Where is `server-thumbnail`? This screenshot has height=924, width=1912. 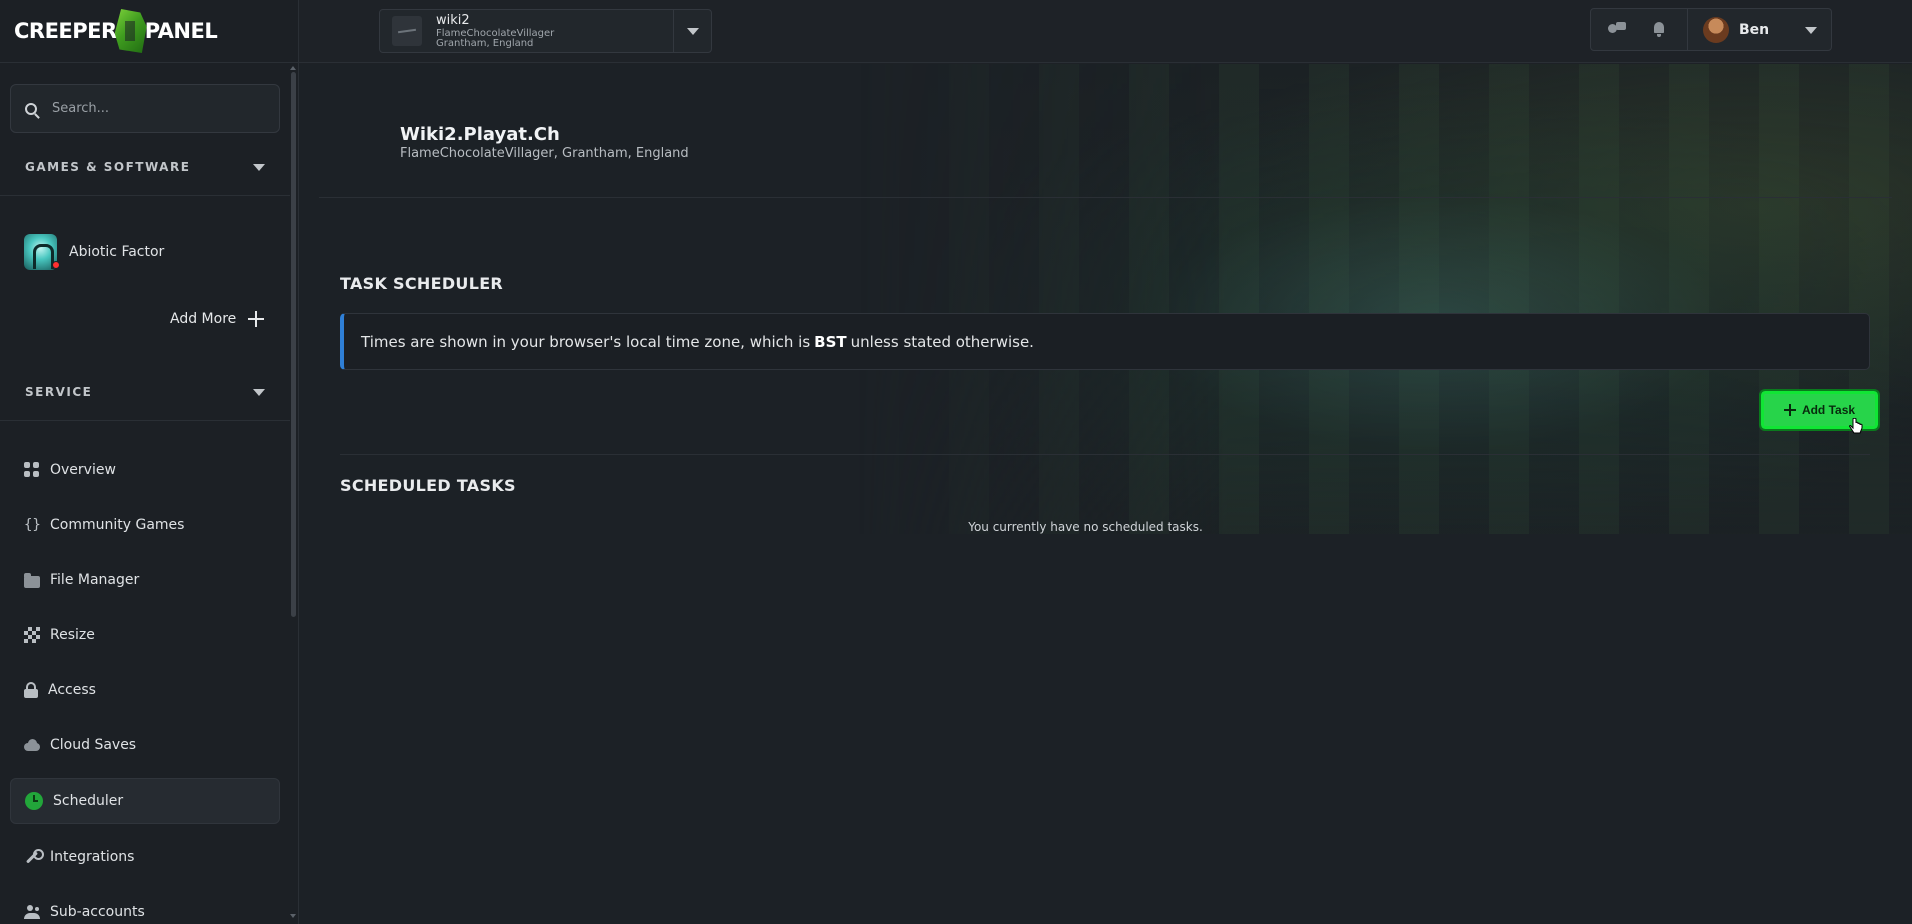 server-thumbnail is located at coordinates (407, 31).